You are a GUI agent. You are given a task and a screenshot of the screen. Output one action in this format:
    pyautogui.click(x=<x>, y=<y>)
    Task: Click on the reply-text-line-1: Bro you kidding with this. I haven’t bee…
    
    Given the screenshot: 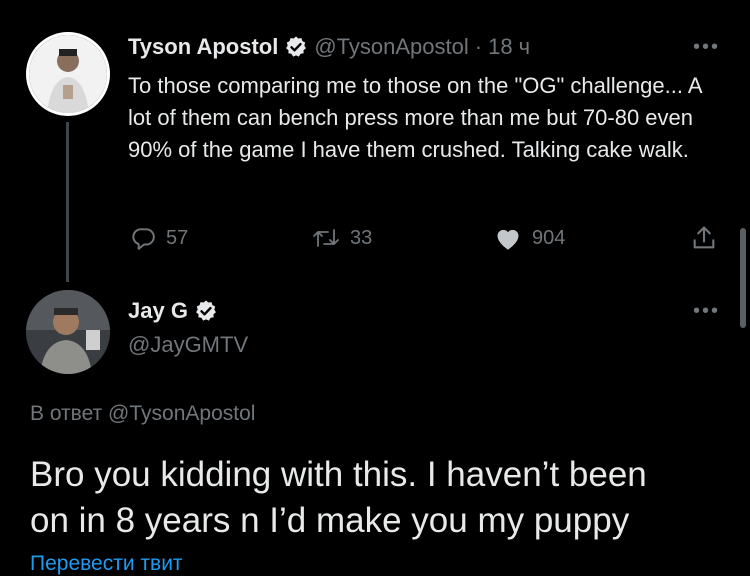 What is the action you would take?
    pyautogui.click(x=338, y=474)
    